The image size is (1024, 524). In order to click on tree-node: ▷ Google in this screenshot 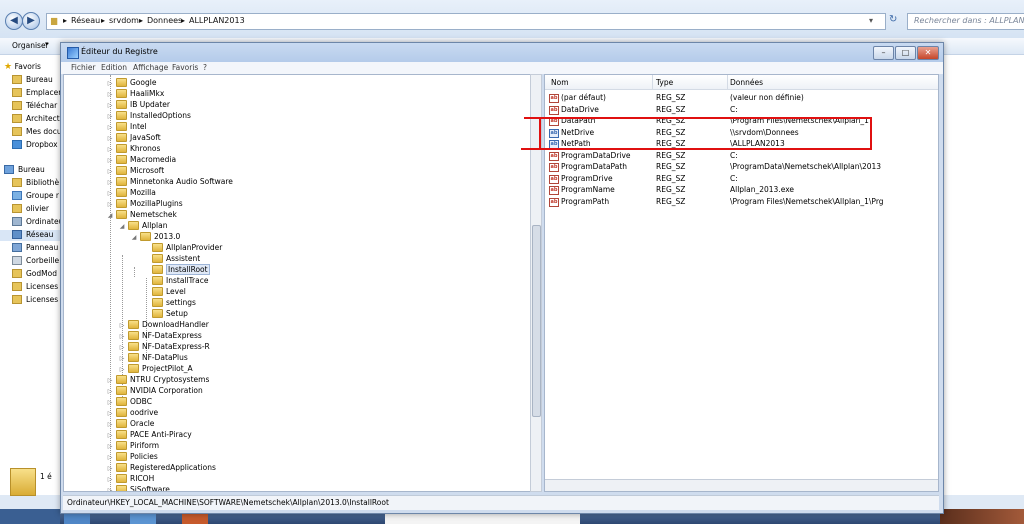, I will do `click(131, 82)`.